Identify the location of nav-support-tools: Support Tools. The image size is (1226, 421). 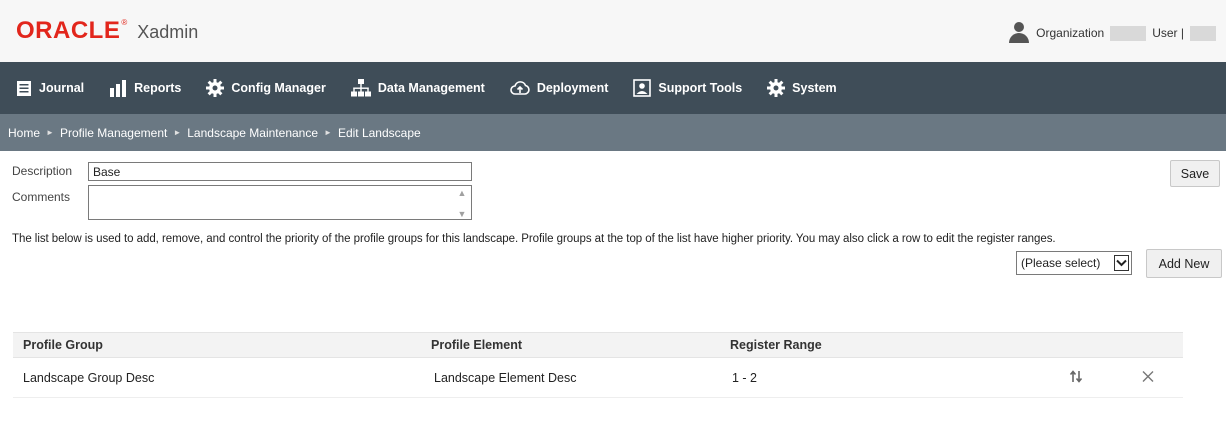
(687, 88).